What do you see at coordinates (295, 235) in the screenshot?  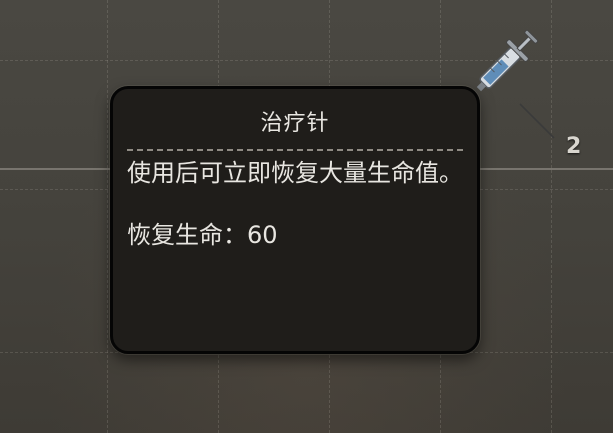 I see `tooltip-stat-heal: 恢复生命：60` at bounding box center [295, 235].